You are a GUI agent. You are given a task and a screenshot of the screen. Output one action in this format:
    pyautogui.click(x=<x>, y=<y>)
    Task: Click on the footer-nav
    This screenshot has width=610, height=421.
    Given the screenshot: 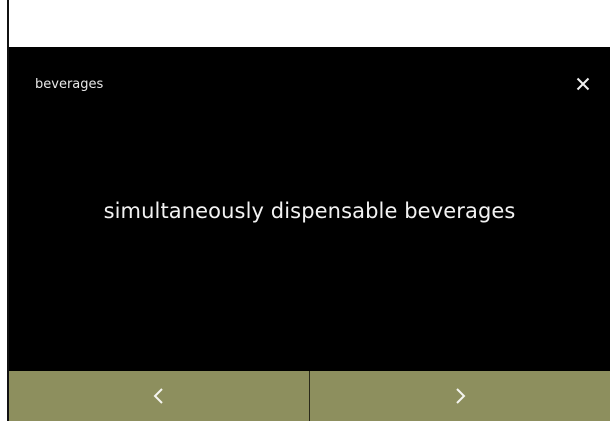 What is the action you would take?
    pyautogui.click(x=309, y=396)
    